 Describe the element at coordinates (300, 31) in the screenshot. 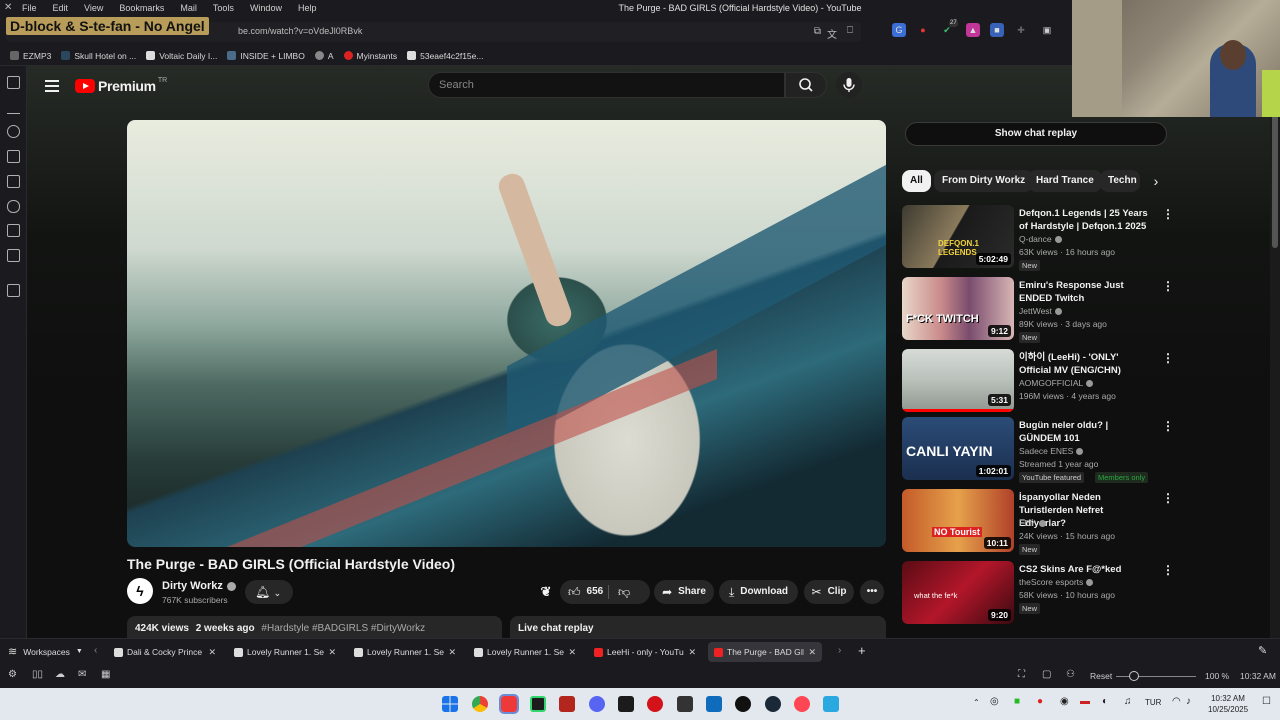

I see `url-text: be.com/watch?v=oVdeJl0RBvk` at that location.